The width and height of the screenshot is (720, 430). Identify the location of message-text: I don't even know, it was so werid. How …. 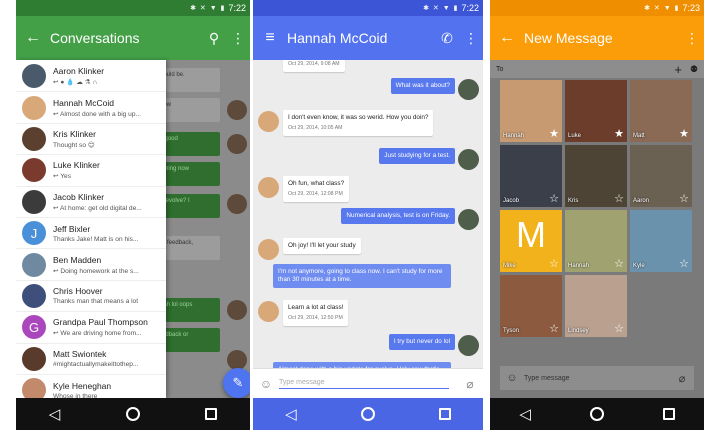
(358, 117).